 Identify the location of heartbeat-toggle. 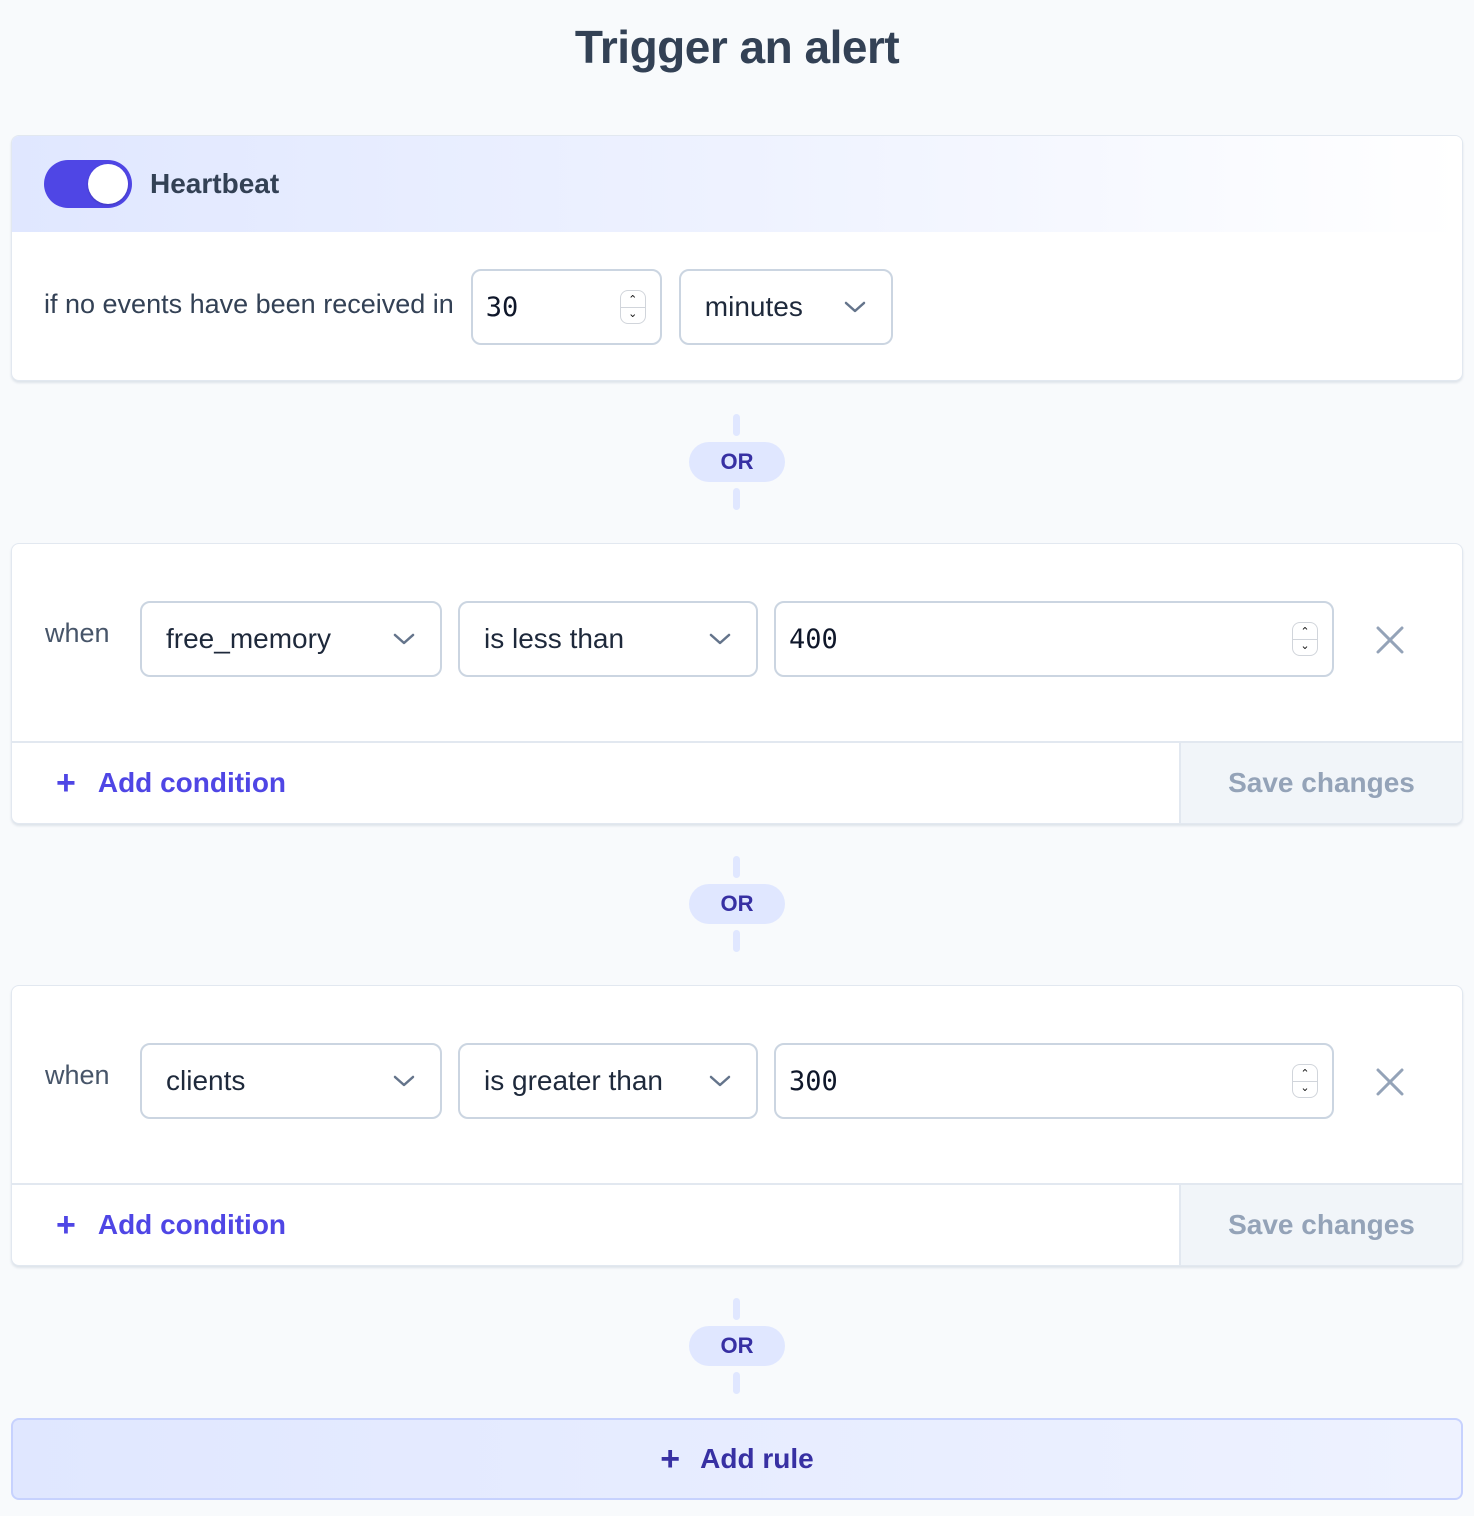
(88, 184).